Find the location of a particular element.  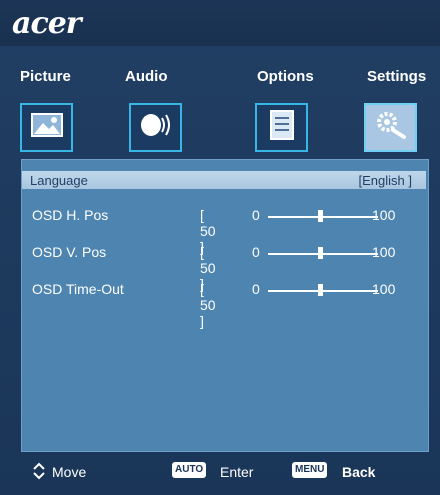

audio-icon is located at coordinates (156, 127).